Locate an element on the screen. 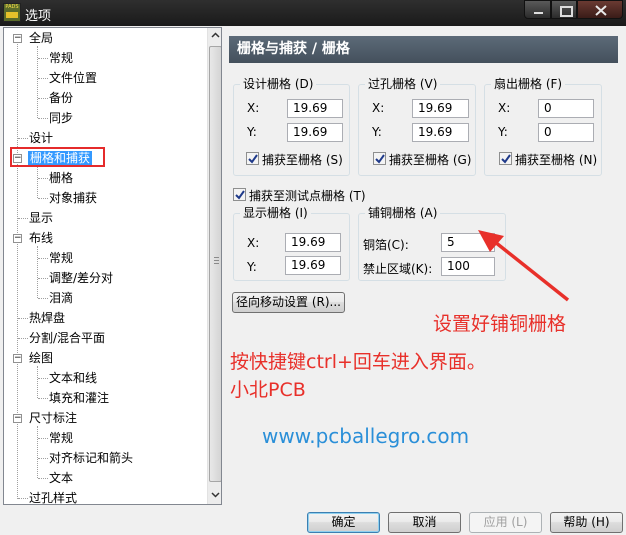 The width and height of the screenshot is (626, 535). chevron-up-icon is located at coordinates (215, 35).